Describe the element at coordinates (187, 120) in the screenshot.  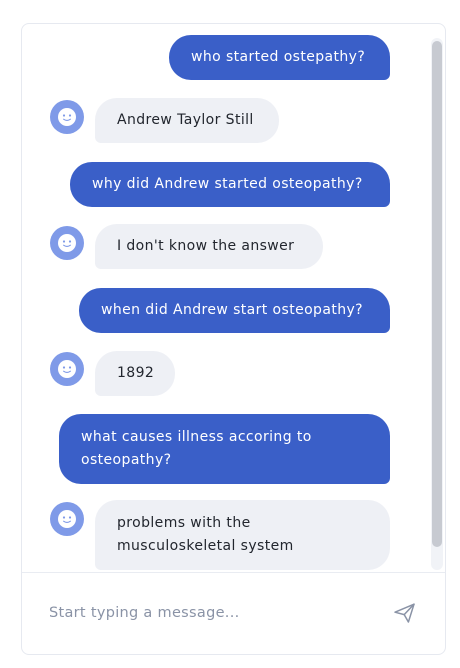
I see `bot-message: Andrew Taylor Still` at that location.